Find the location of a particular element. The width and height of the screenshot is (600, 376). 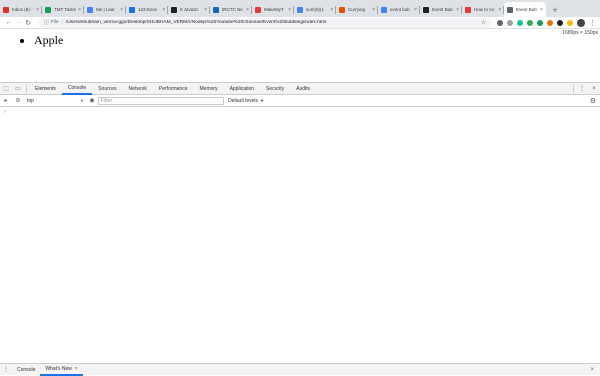

file-scheme-label: File is located at coordinates (54, 22).